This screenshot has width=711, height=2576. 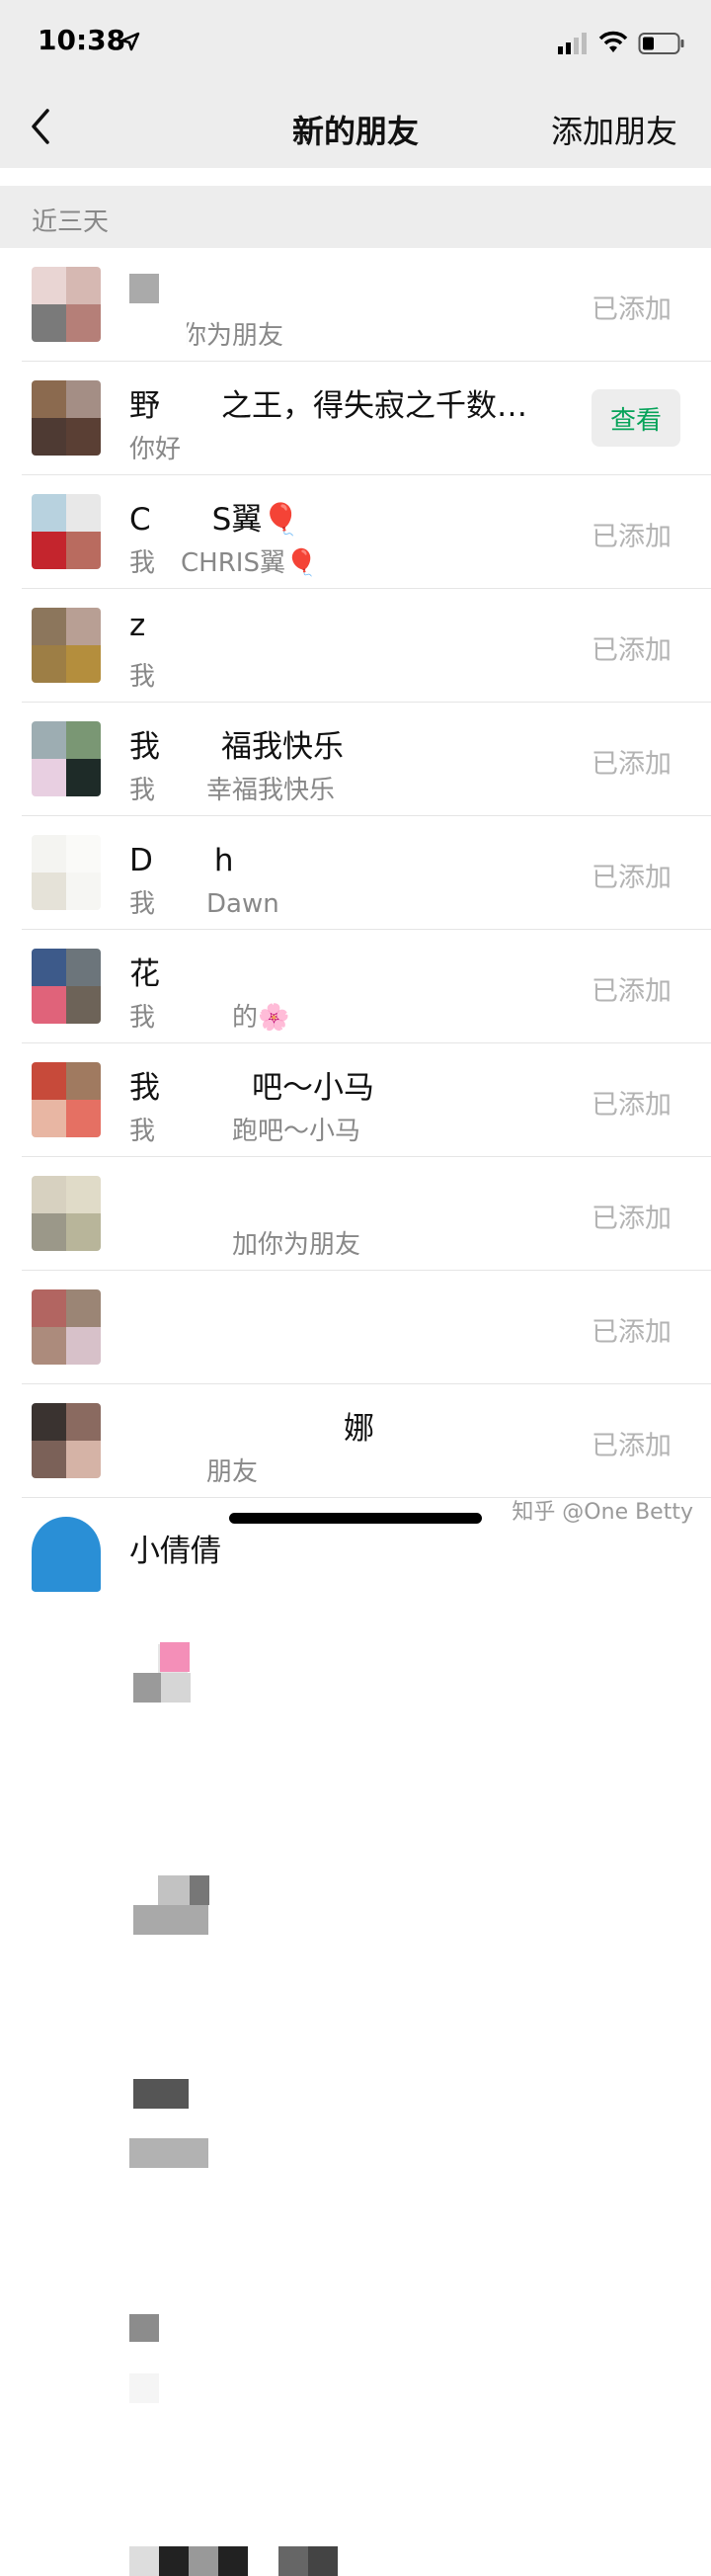 I want to click on section-header: 近三天, so click(x=355, y=217).